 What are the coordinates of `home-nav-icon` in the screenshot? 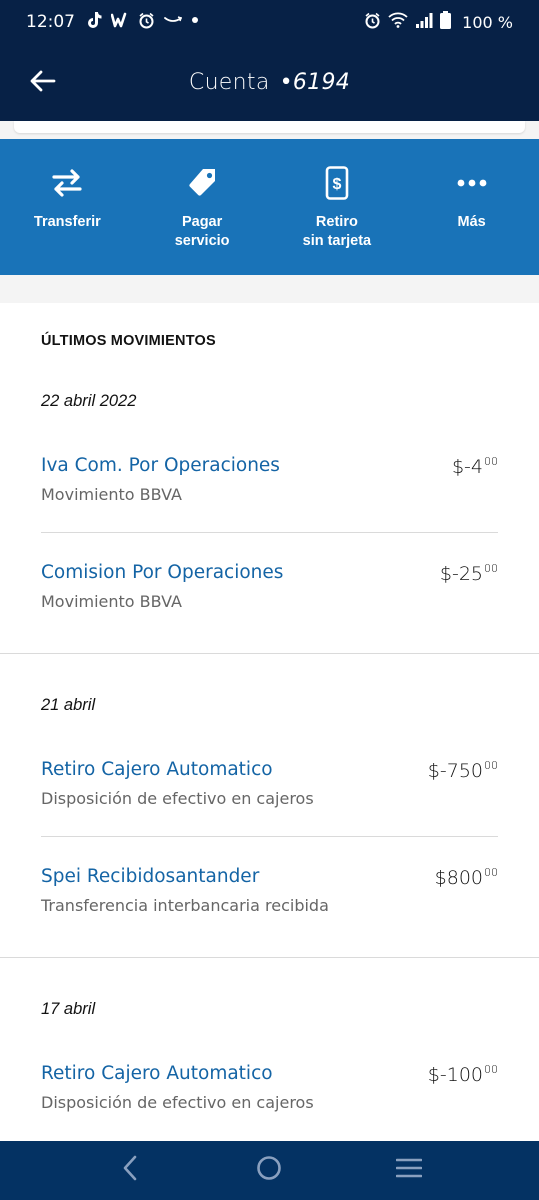 It's located at (269, 1170).